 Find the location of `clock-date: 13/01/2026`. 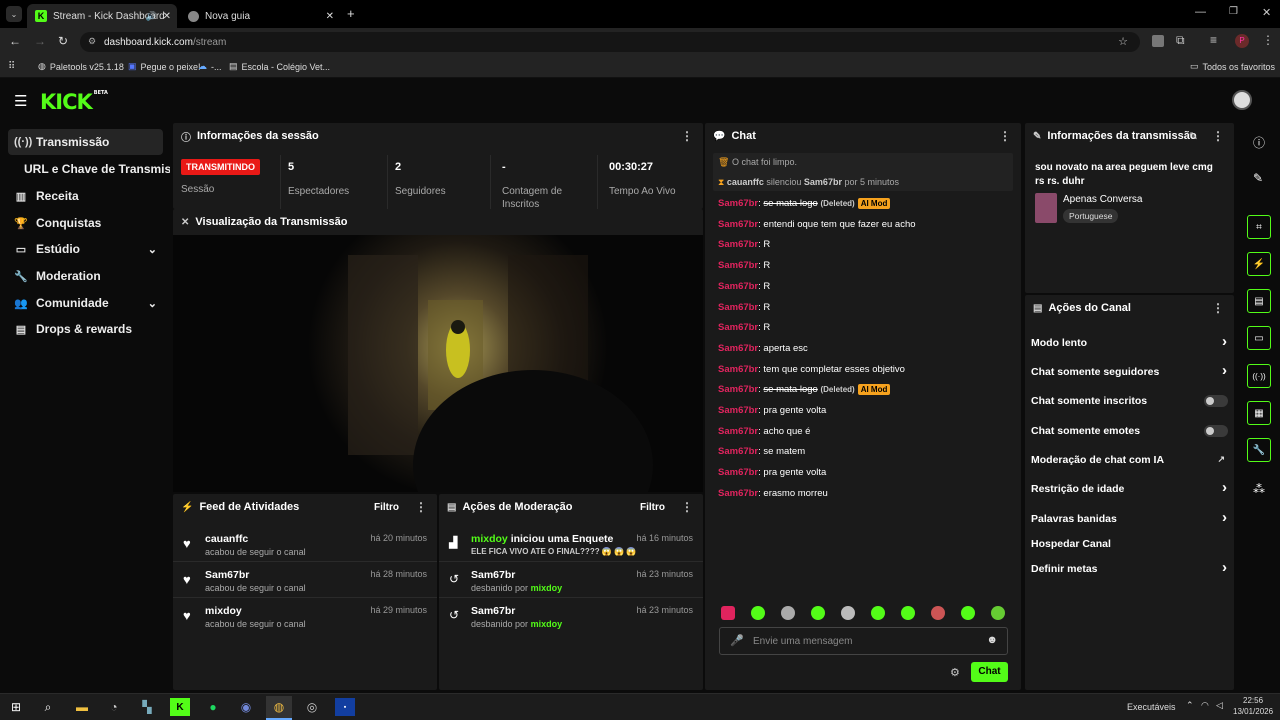

clock-date: 13/01/2026 is located at coordinates (1253, 711).